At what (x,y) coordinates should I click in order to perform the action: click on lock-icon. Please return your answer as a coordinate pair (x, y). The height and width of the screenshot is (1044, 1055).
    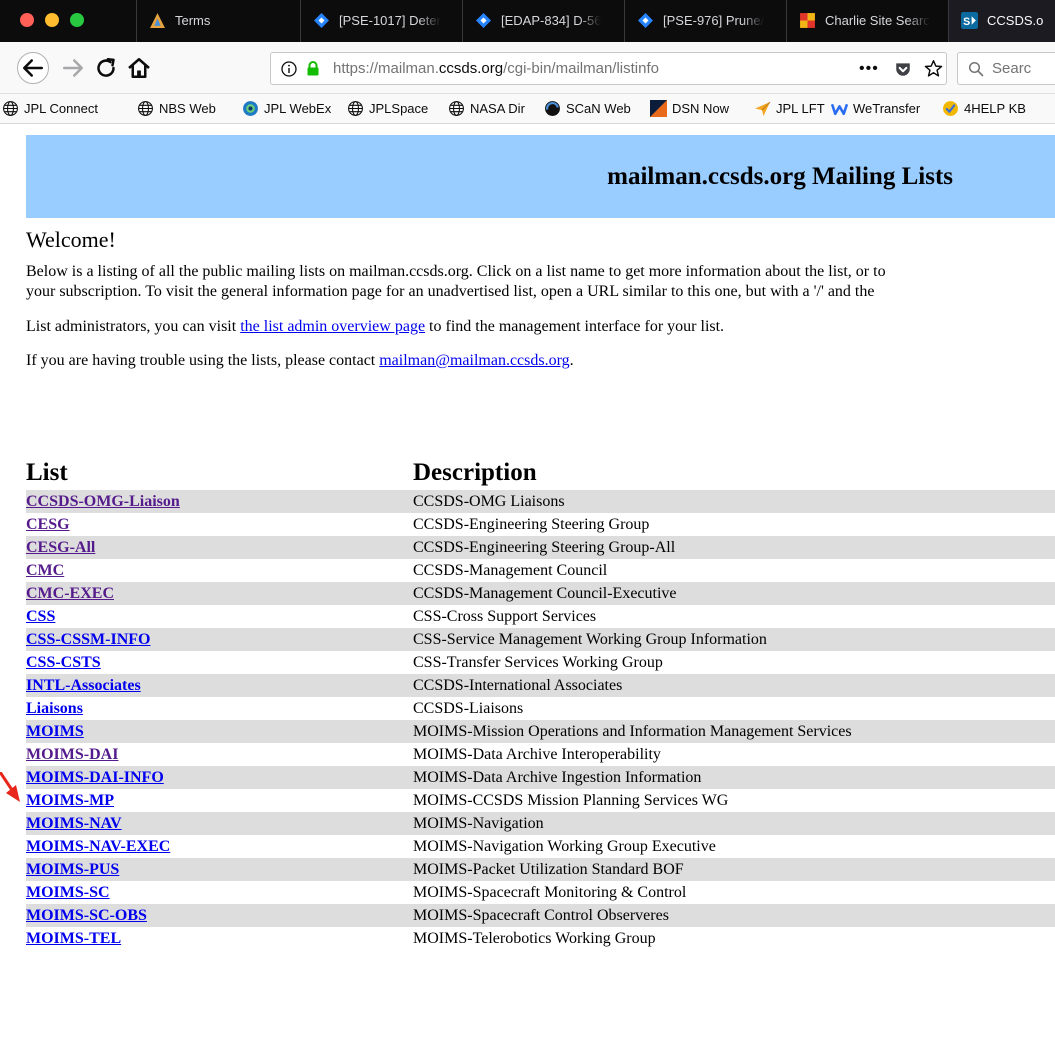
    Looking at the image, I should click on (313, 68).